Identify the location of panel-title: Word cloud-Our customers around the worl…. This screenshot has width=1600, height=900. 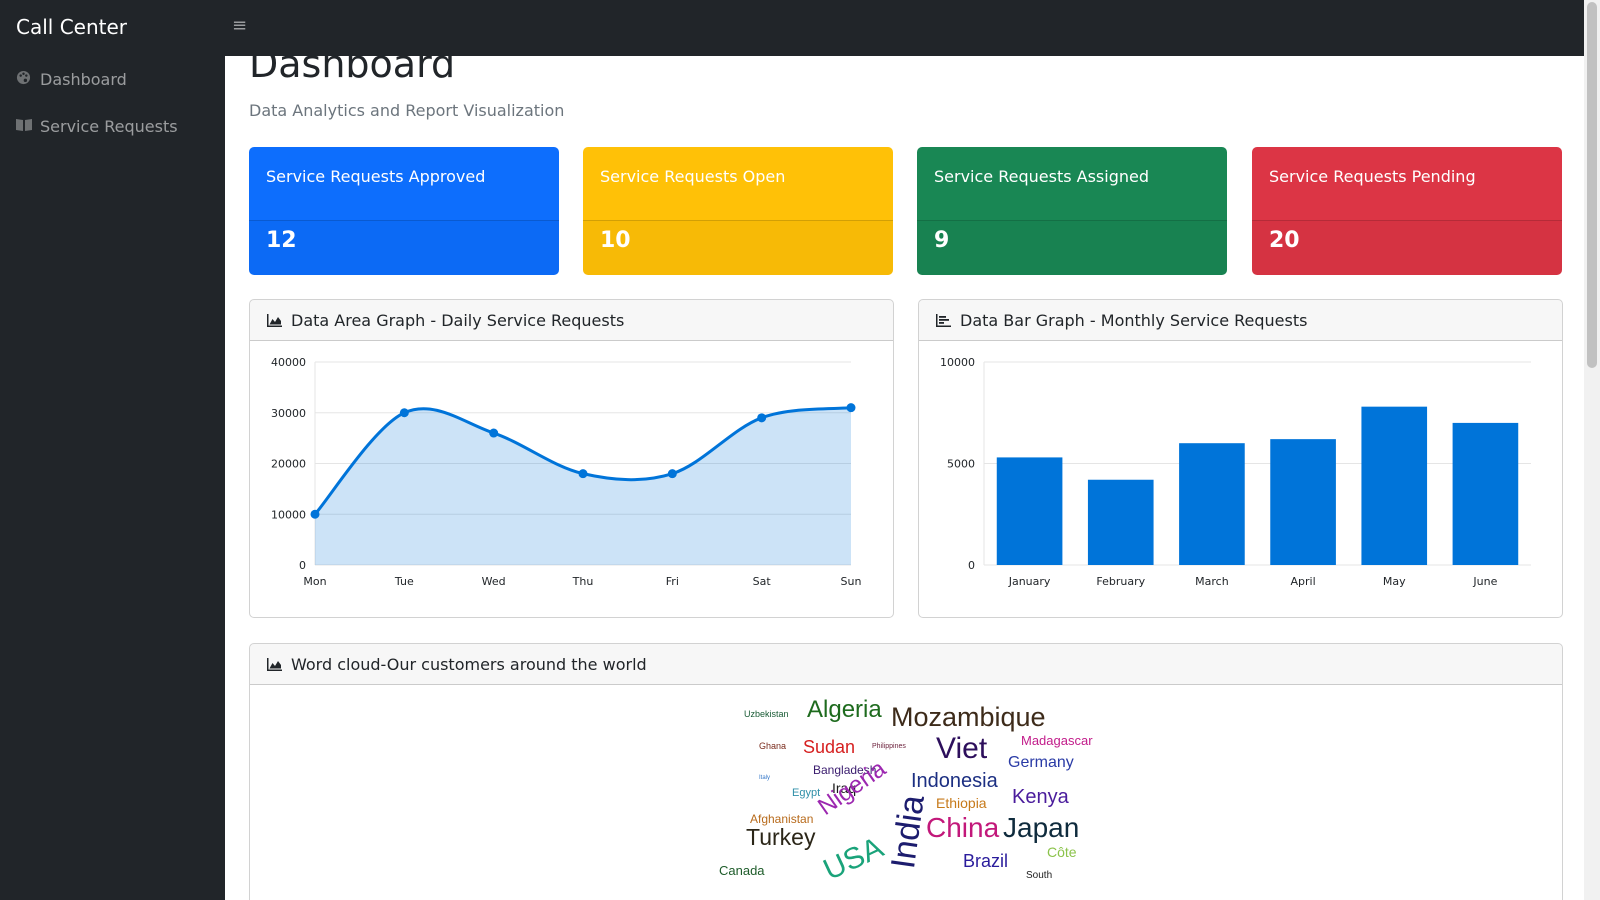
(469, 664).